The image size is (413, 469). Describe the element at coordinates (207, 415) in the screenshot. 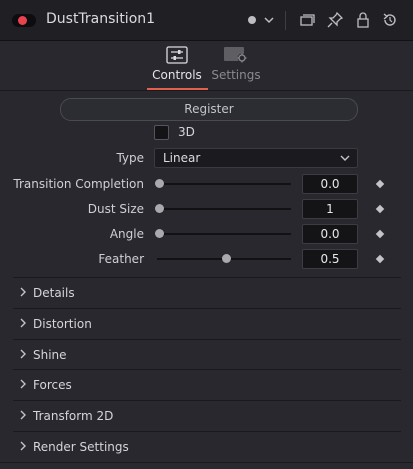

I see `section-transform-2d: Transform 2D` at that location.